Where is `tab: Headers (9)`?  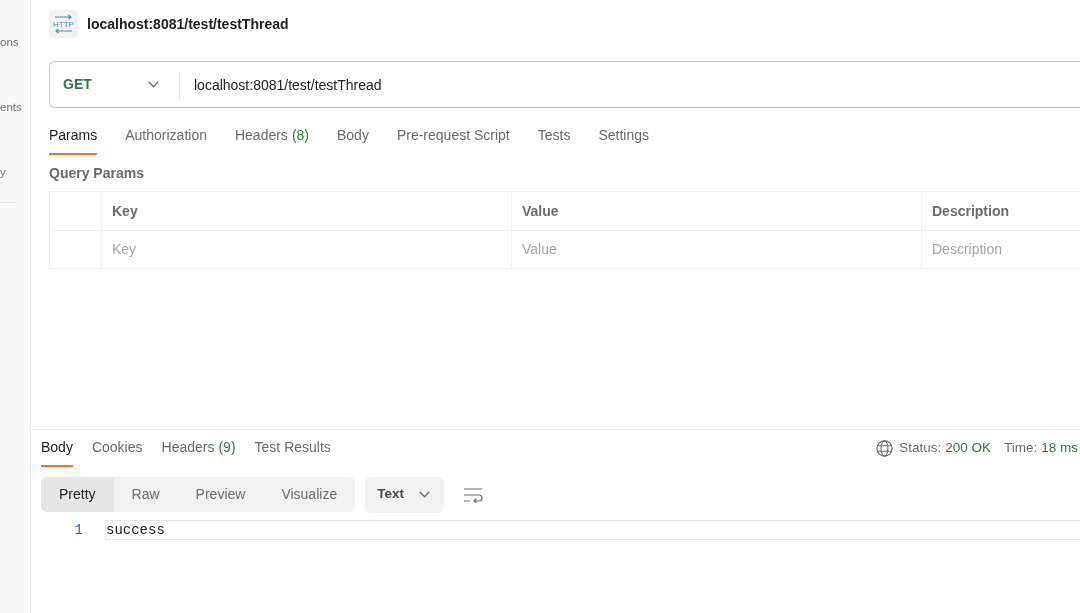 tab: Headers (9) is located at coordinates (198, 448).